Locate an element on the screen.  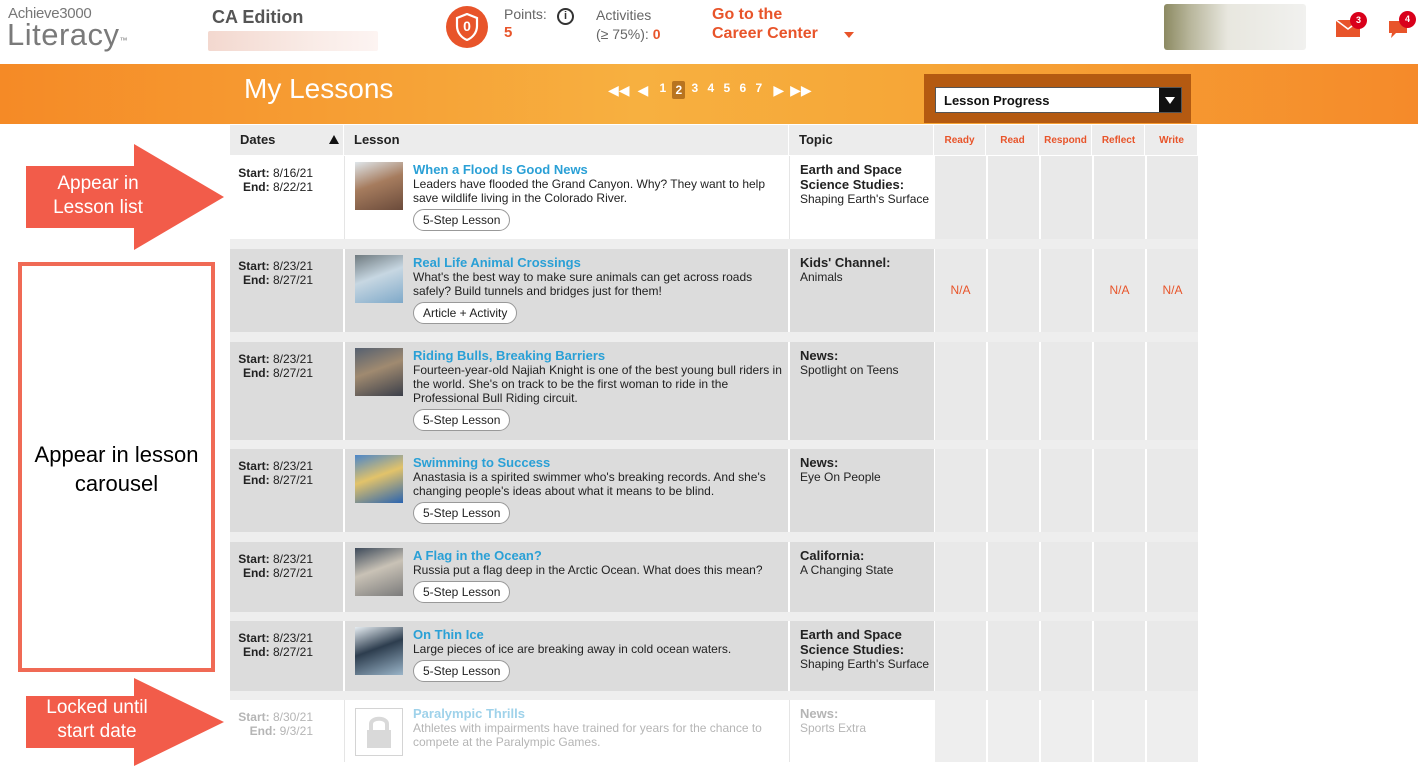
lesson-title-link: When a Flood Is Good News is located at coordinates (600, 169).